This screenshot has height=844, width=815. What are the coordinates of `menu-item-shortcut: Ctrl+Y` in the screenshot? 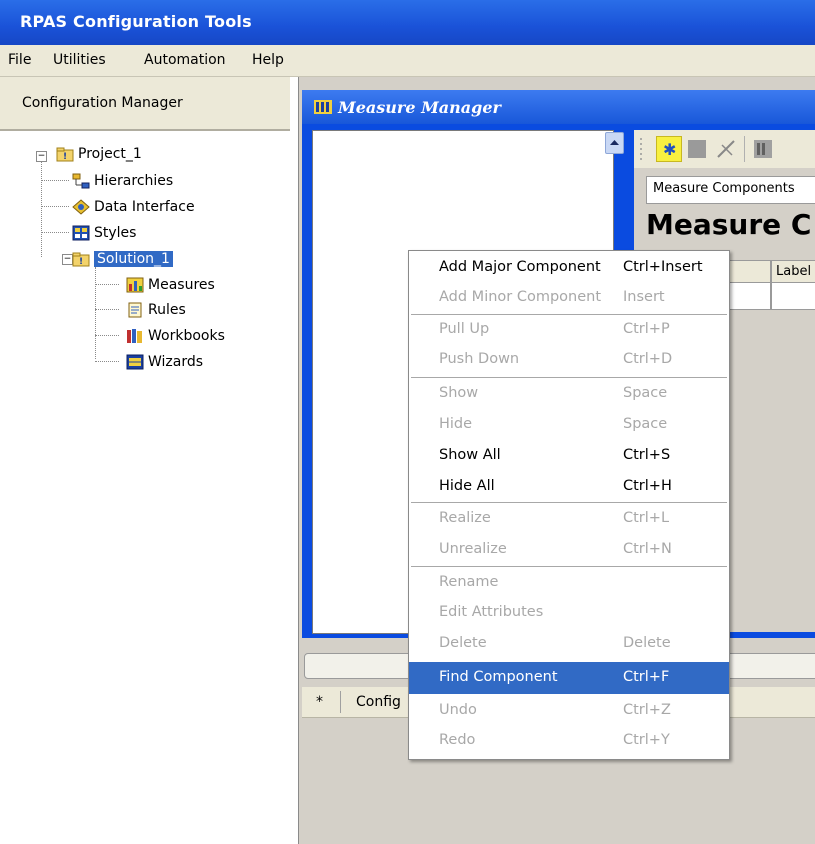 It's located at (646, 740).